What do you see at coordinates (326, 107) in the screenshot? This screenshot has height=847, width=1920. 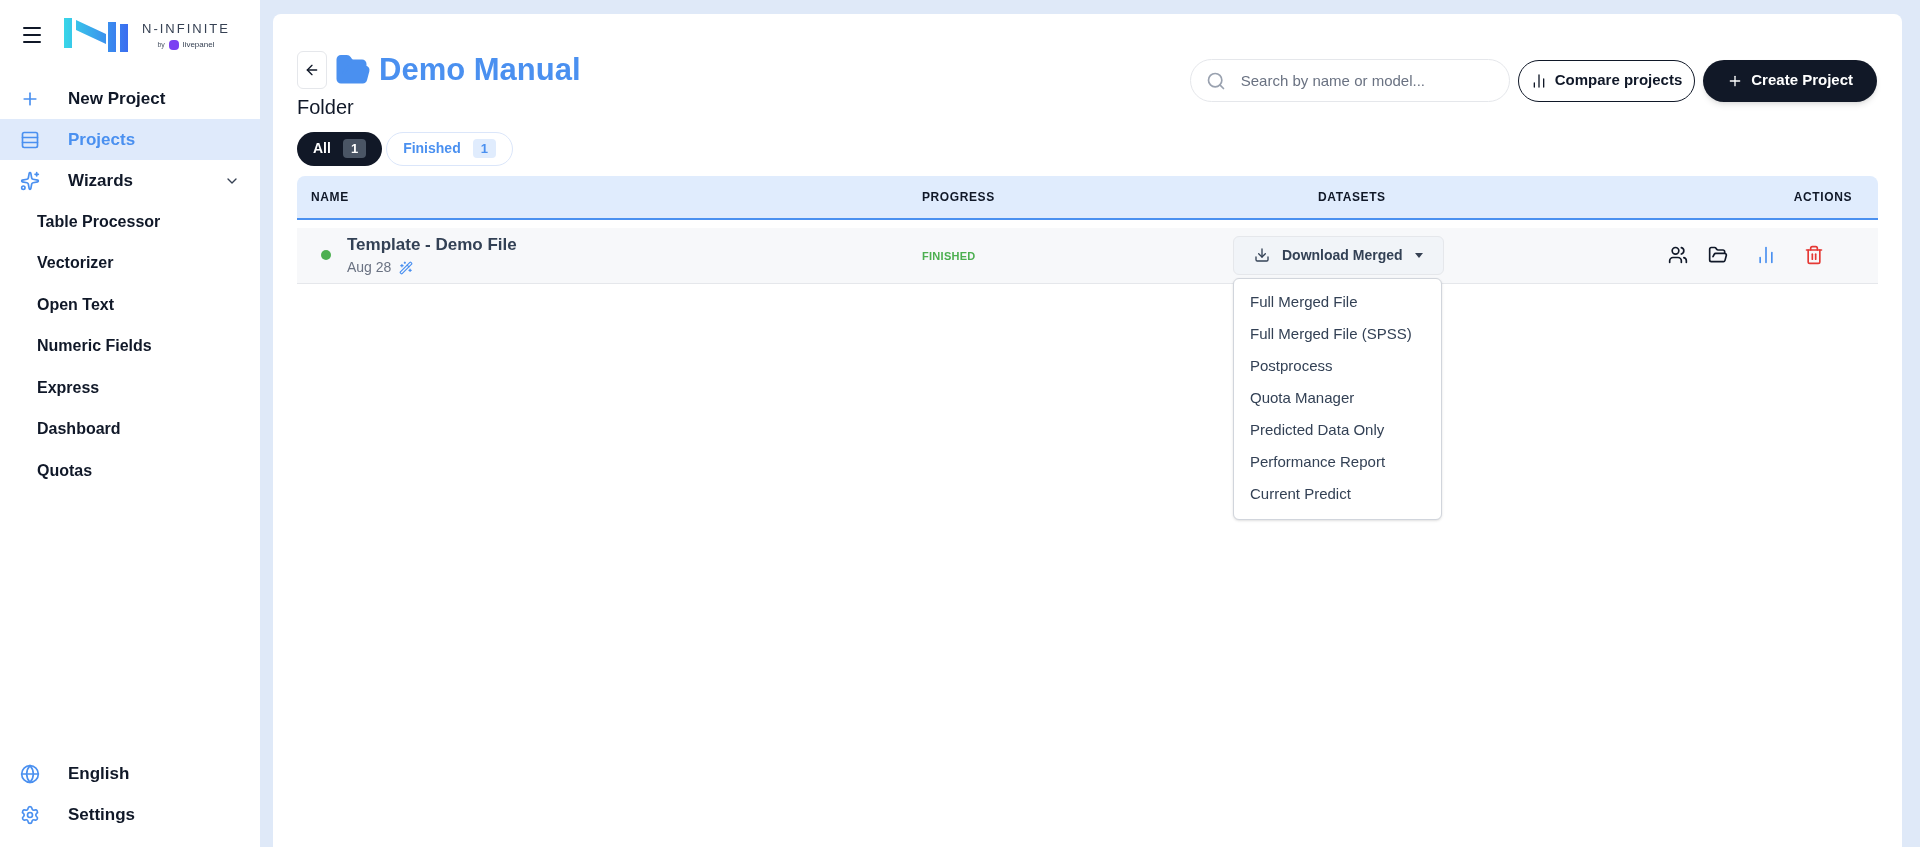 I see `page-subtitle: Folder` at bounding box center [326, 107].